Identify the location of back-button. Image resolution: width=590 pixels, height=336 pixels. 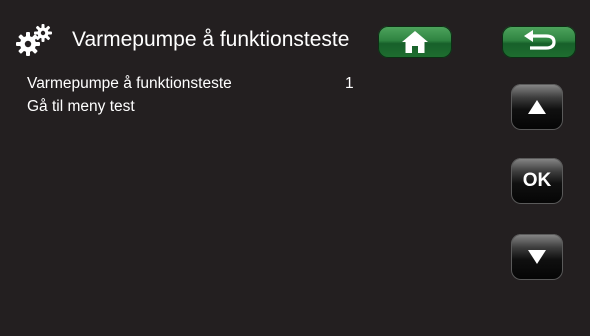
(539, 42).